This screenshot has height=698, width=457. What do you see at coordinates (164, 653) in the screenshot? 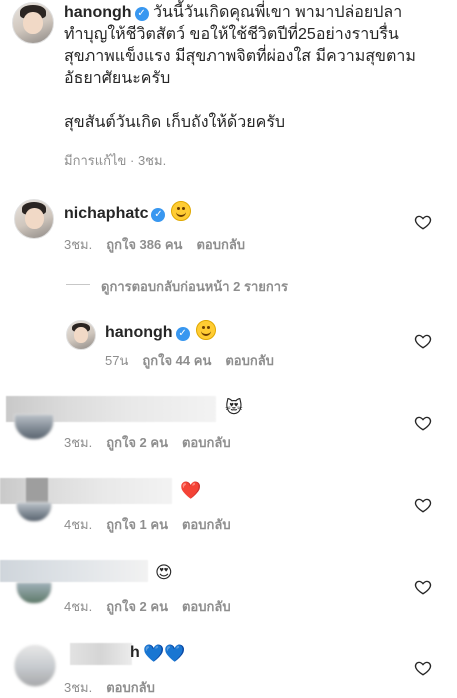
I see `emoji-blue-hearts: 💙💙` at bounding box center [164, 653].